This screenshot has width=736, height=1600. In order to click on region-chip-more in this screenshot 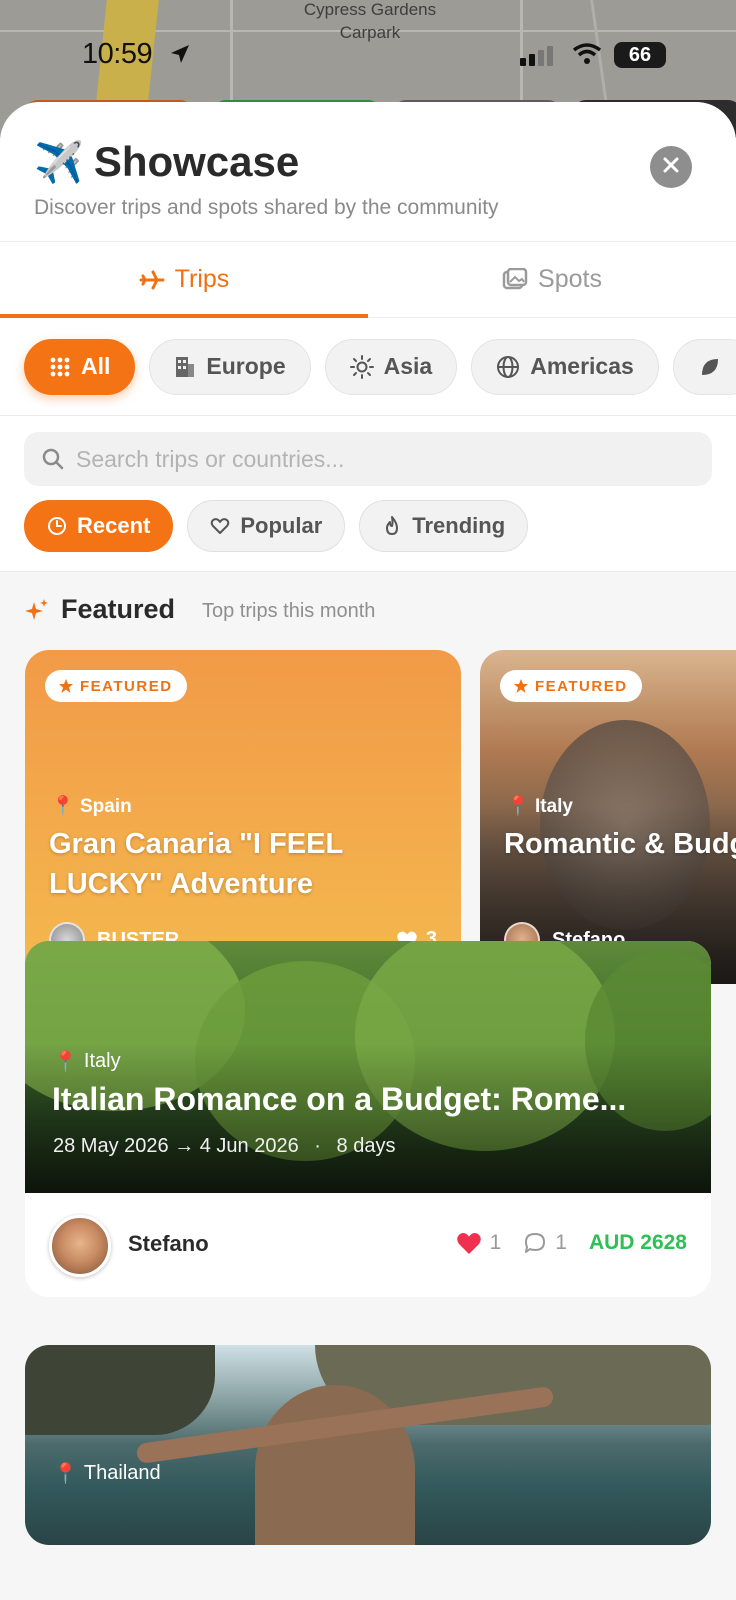, I will do `click(704, 366)`.